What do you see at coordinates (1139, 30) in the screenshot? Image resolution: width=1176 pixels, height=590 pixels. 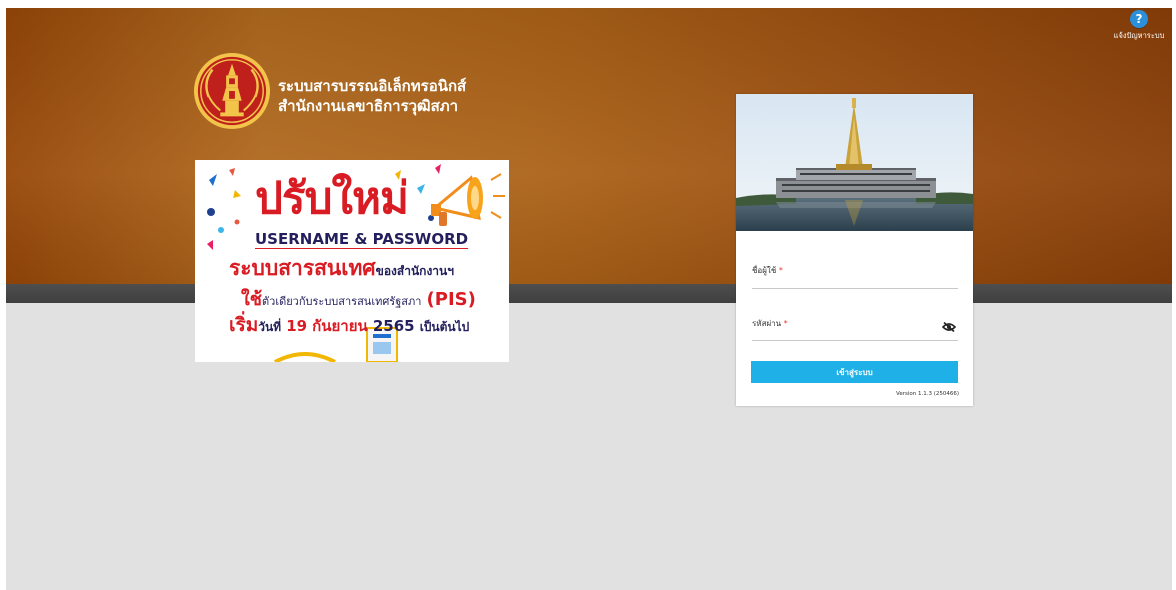 I see `report-problem-button: ? แจ้งปัญหาระบบ` at bounding box center [1139, 30].